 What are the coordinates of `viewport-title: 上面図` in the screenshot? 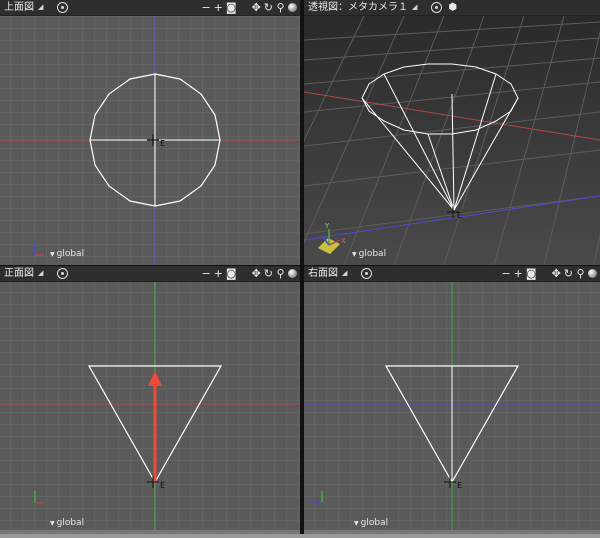 It's located at (17, 7).